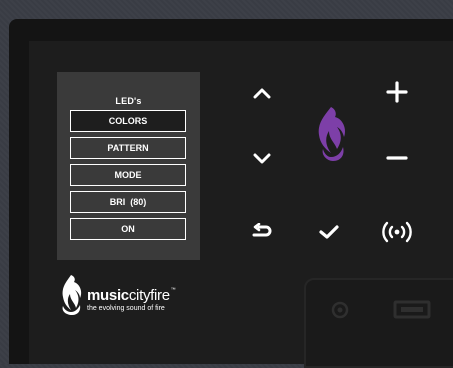  What do you see at coordinates (412, 309) in the screenshot?
I see `usb-port-icon` at bounding box center [412, 309].